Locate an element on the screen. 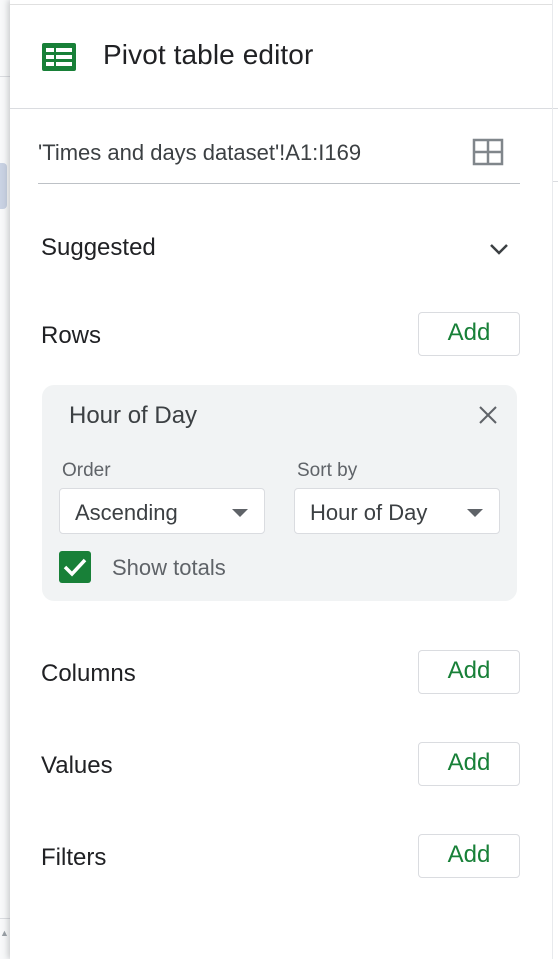 The image size is (558, 959). add-columns-button: Add is located at coordinates (469, 672).